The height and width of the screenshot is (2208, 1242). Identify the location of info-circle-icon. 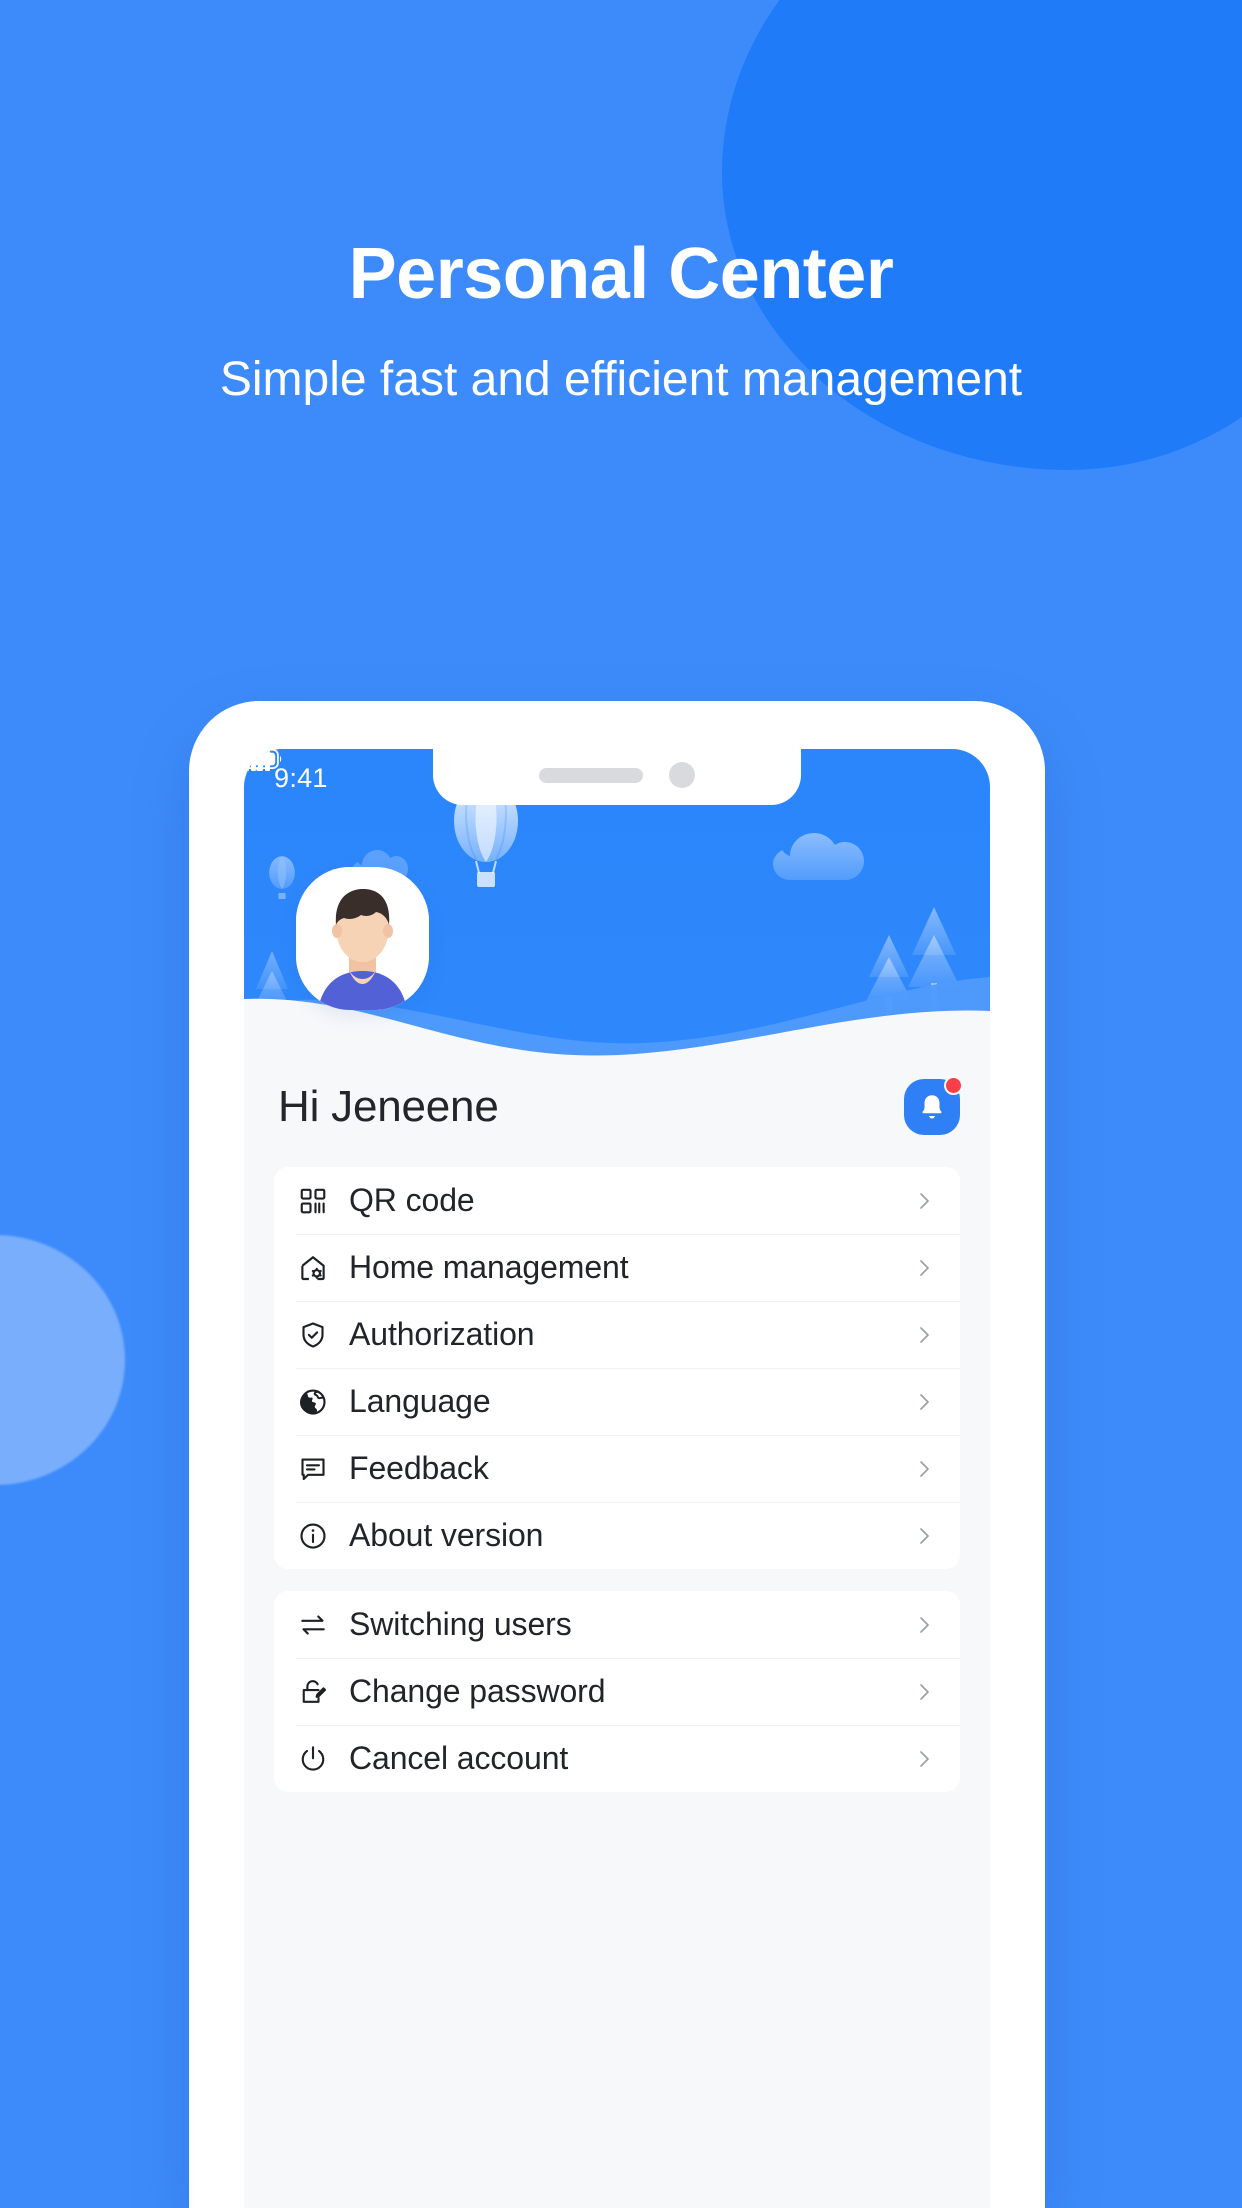
(313, 1536).